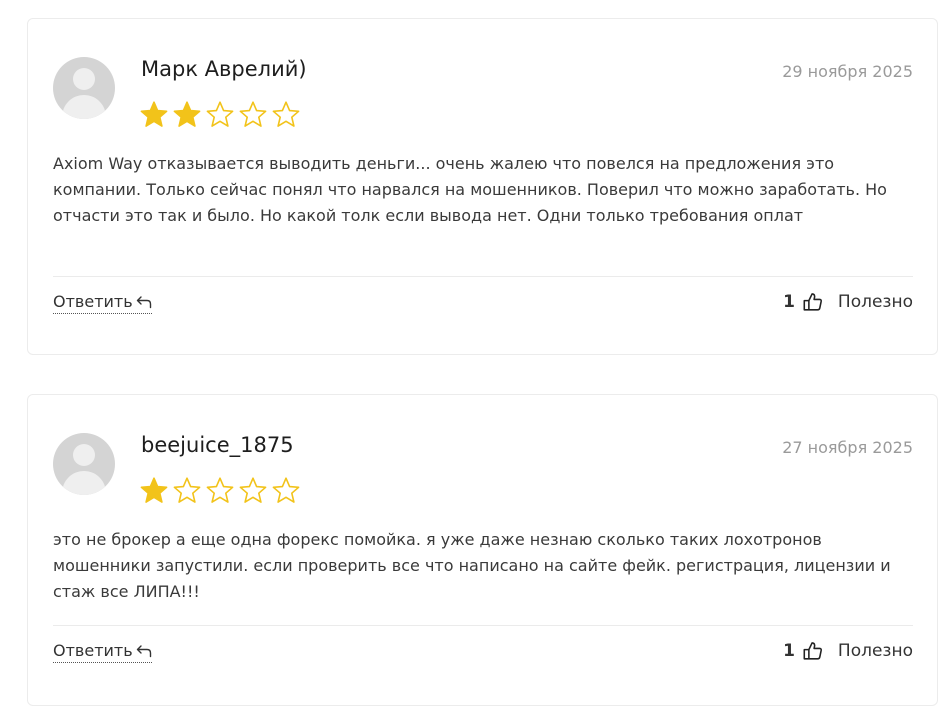 Image resolution: width=946 pixels, height=710 pixels. I want to click on review-date: 29 ноября 2025, so click(847, 71).